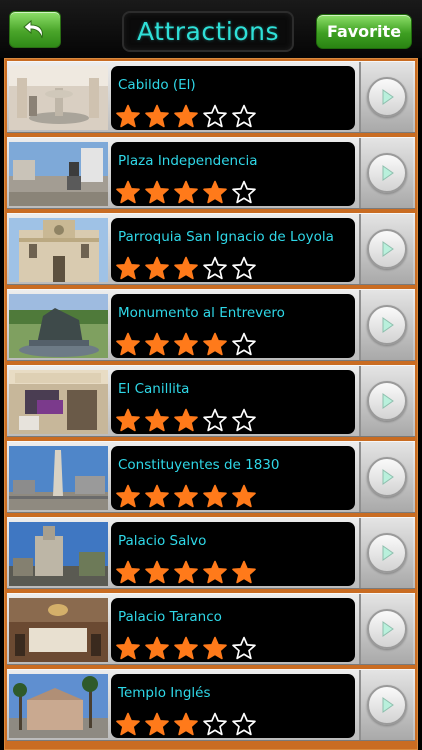  I want to click on title-panel: Attractions, so click(208, 31).